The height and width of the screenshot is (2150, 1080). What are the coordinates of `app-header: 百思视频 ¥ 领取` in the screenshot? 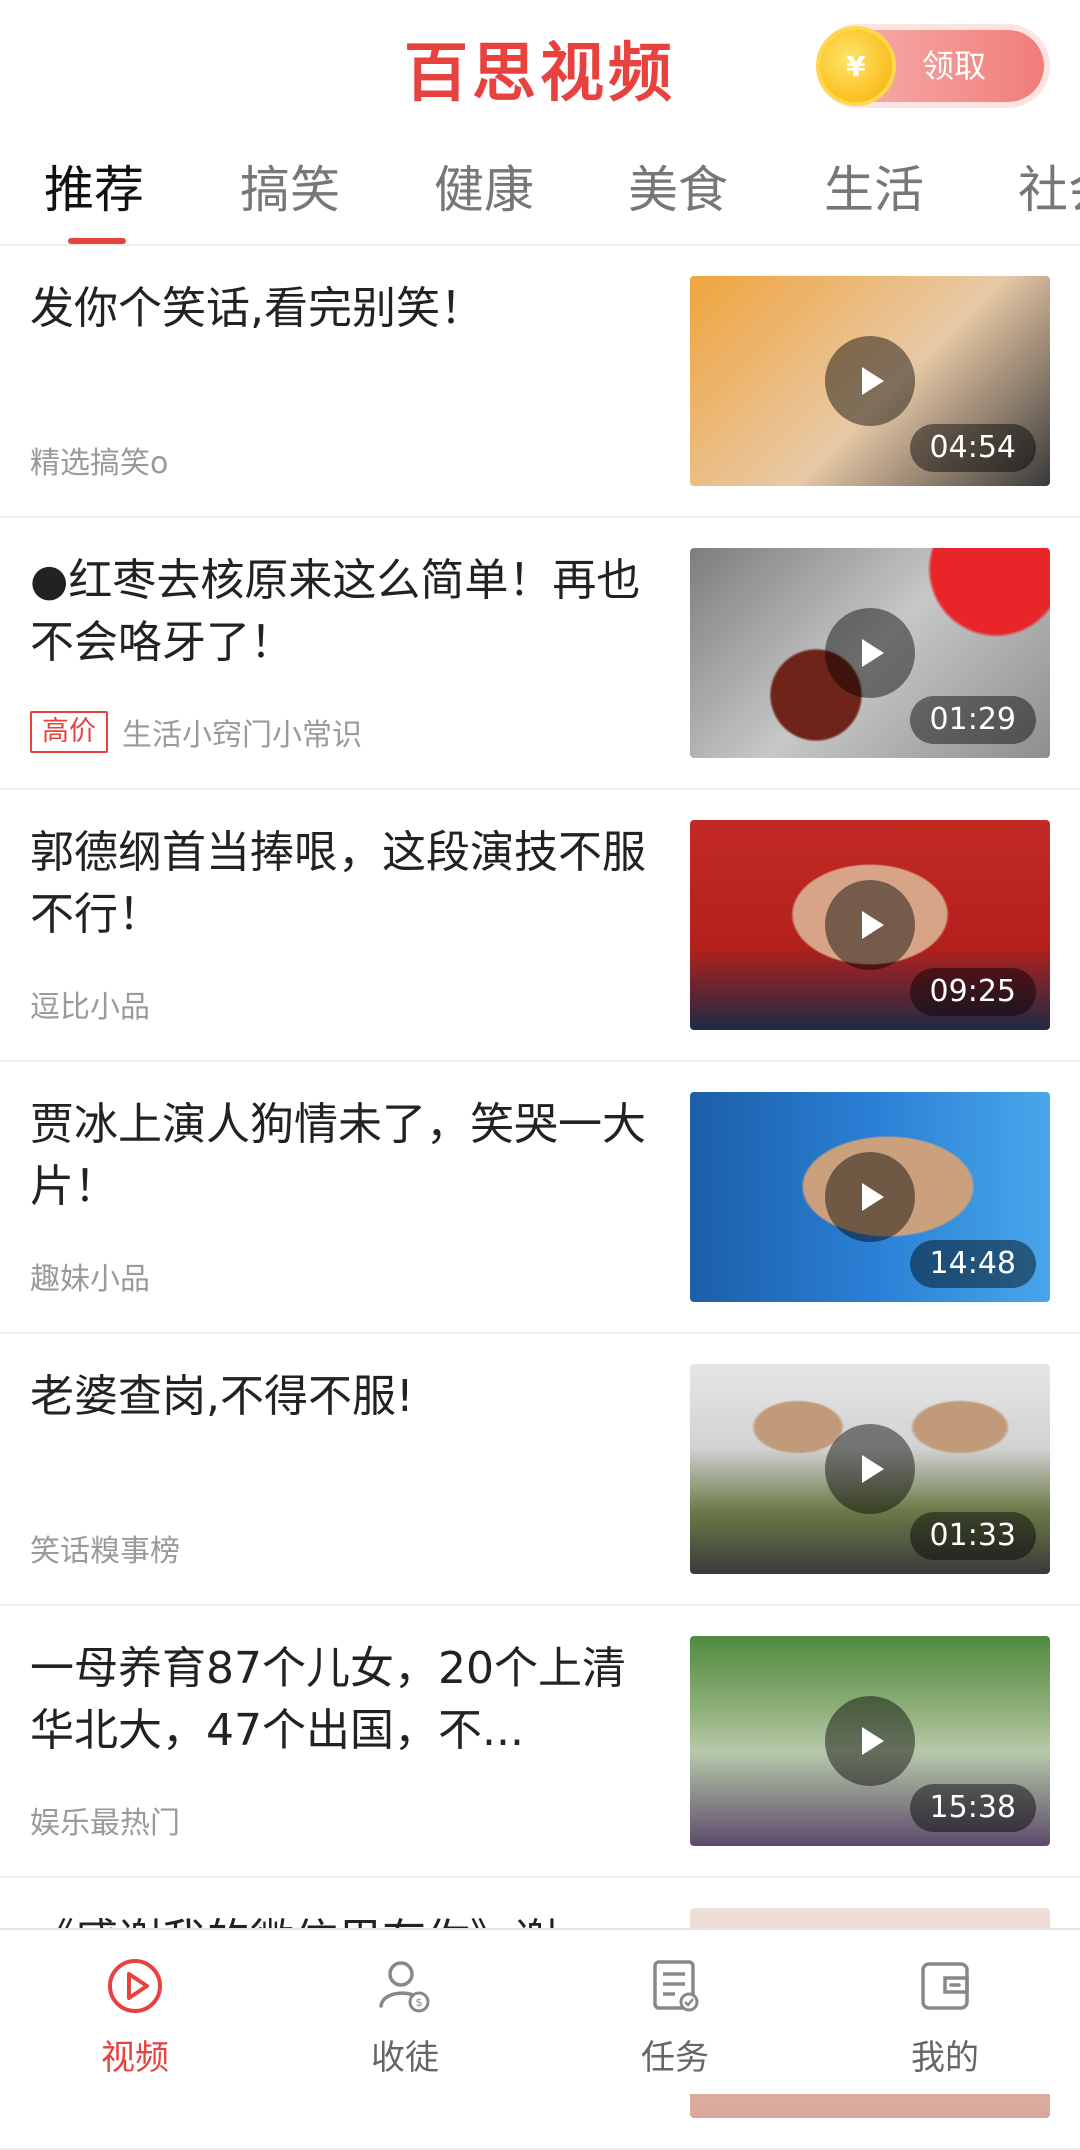 It's located at (540, 65).